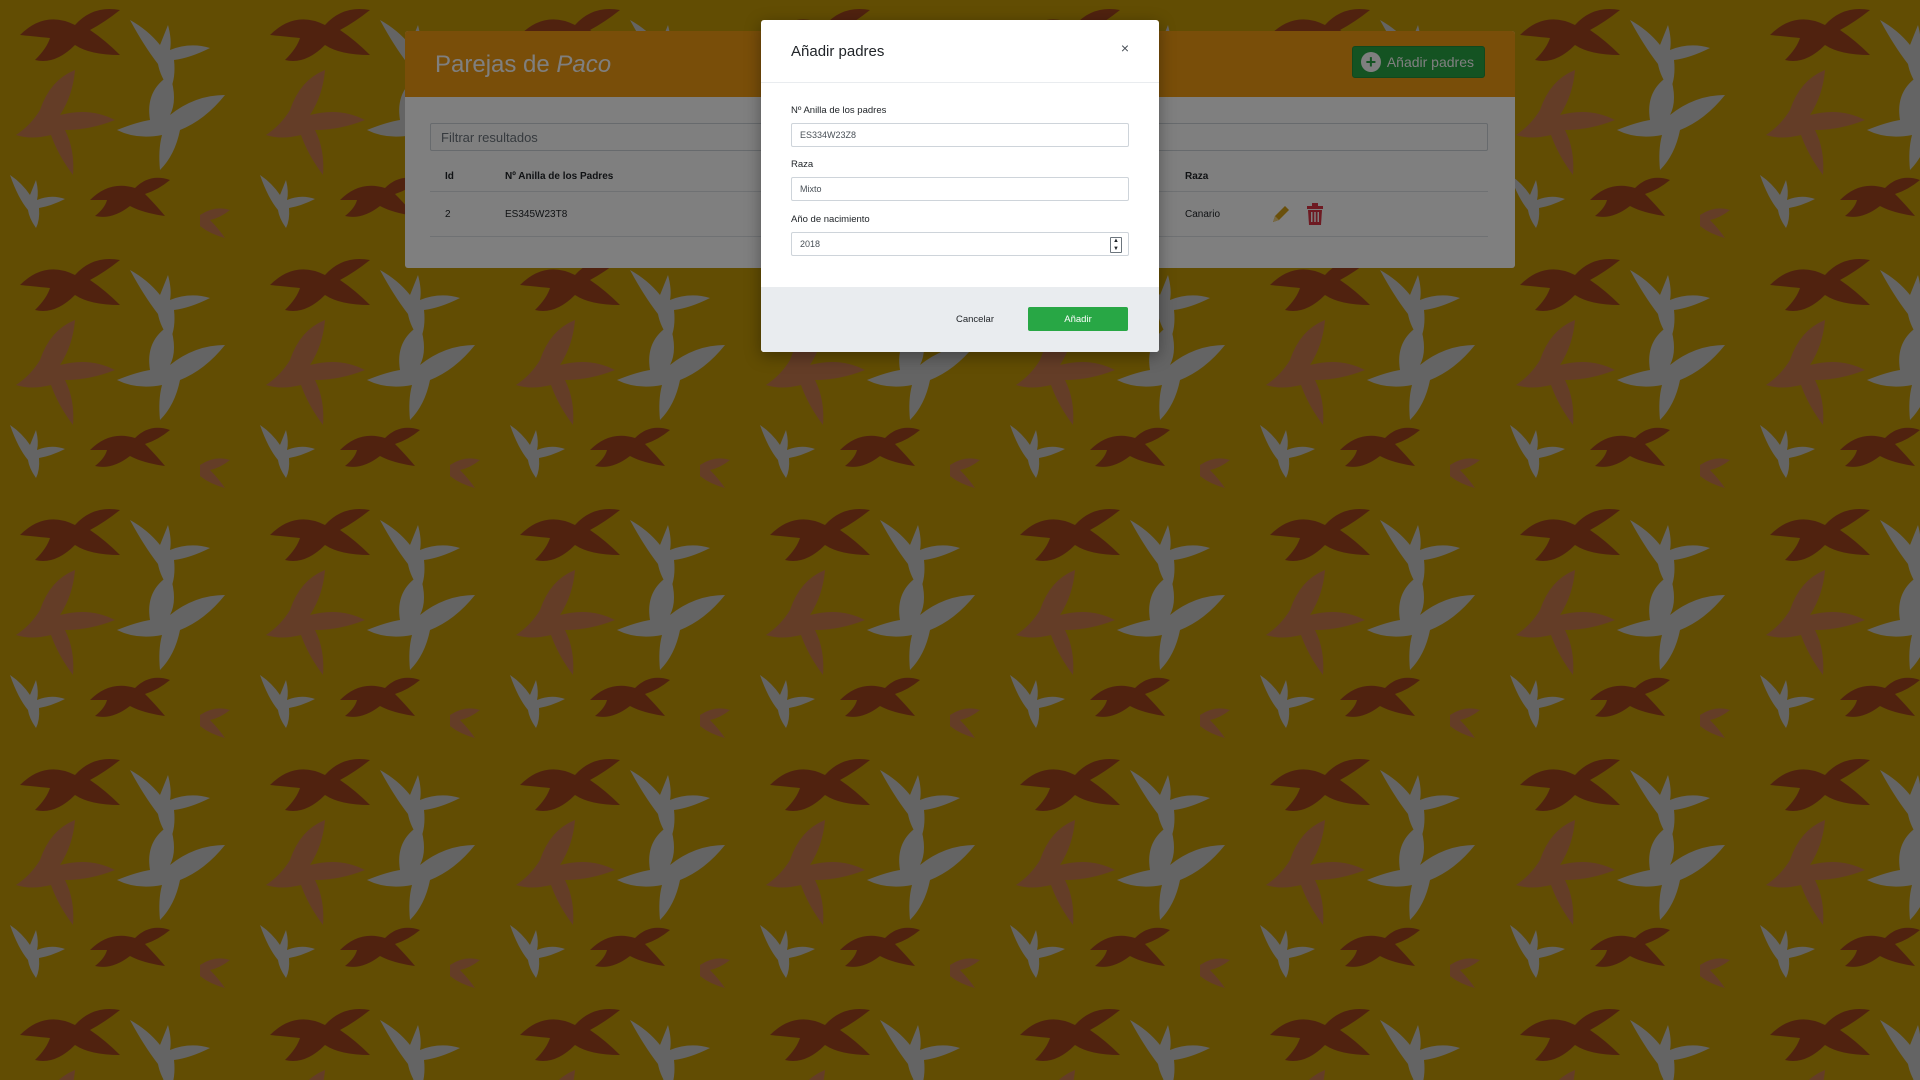 This screenshot has width=1920, height=1080. Describe the element at coordinates (1125, 48) in the screenshot. I see `close-icon: ×` at that location.